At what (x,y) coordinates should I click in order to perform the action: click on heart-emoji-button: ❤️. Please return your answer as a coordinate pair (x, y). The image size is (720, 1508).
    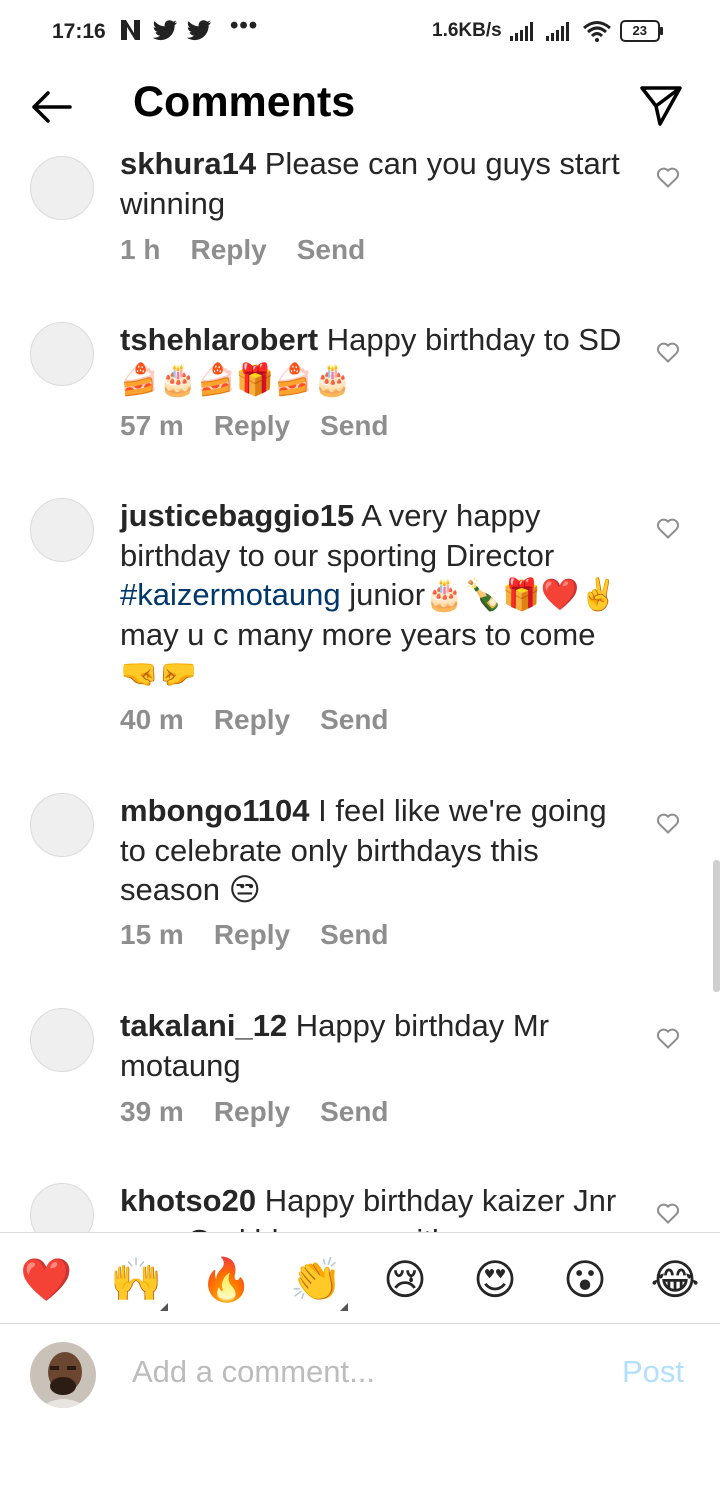
    Looking at the image, I should click on (46, 1280).